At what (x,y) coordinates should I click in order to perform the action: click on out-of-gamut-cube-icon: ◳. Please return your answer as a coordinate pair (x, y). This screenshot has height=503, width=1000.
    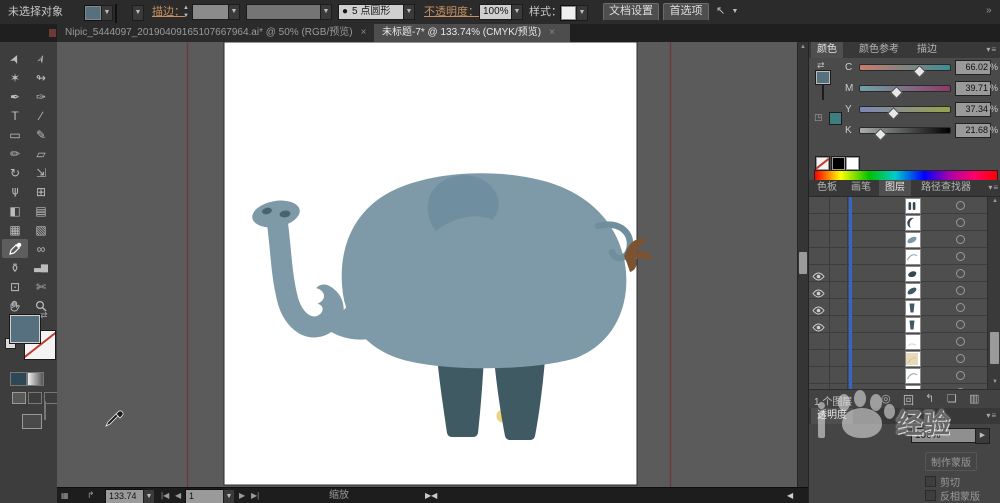
    Looking at the image, I should click on (818, 117).